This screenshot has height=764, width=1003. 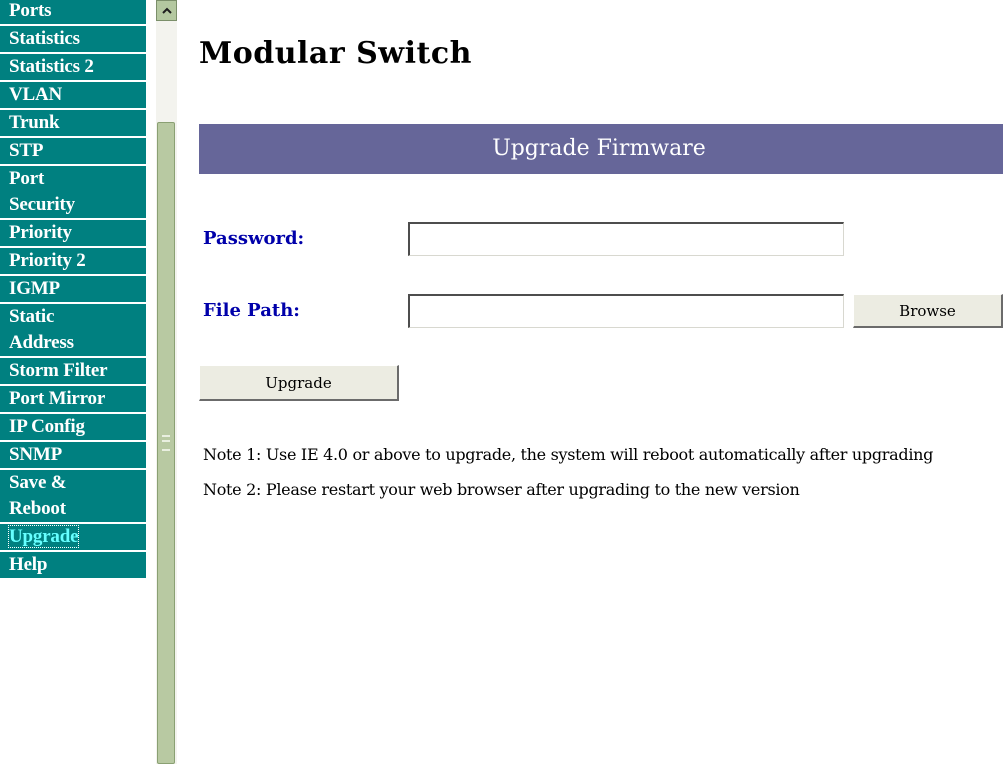 I want to click on scroll-thumb, so click(x=166, y=443).